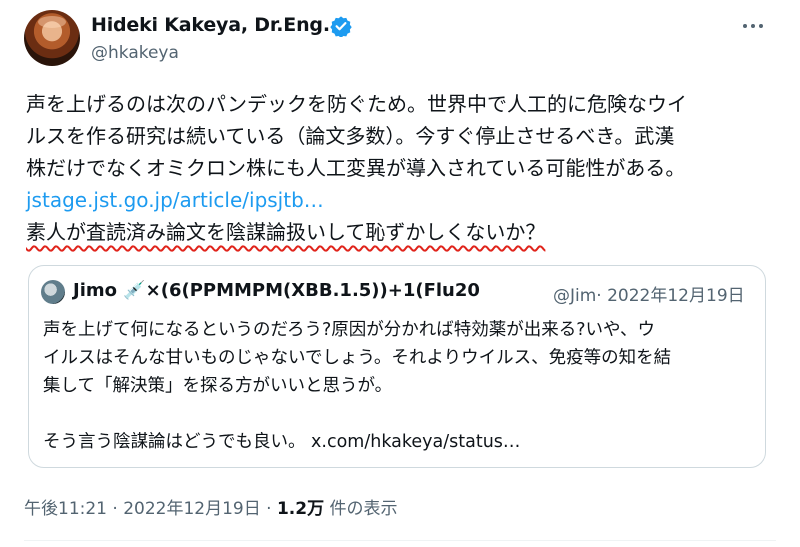 The height and width of the screenshot is (547, 800). I want to click on author-handle: @hkakeya, so click(135, 53).